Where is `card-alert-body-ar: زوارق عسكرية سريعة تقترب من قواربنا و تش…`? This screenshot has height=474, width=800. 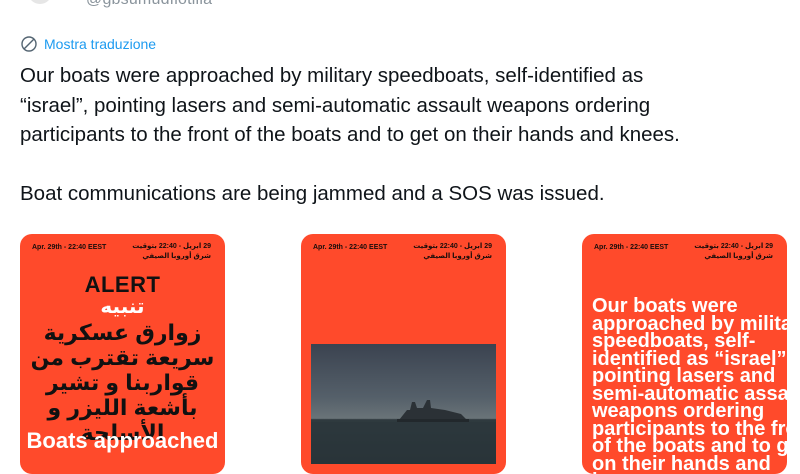
card-alert-body-ar: زوارق عسكرية سريعة تقترب من قواربنا و تش… is located at coordinates (122, 382).